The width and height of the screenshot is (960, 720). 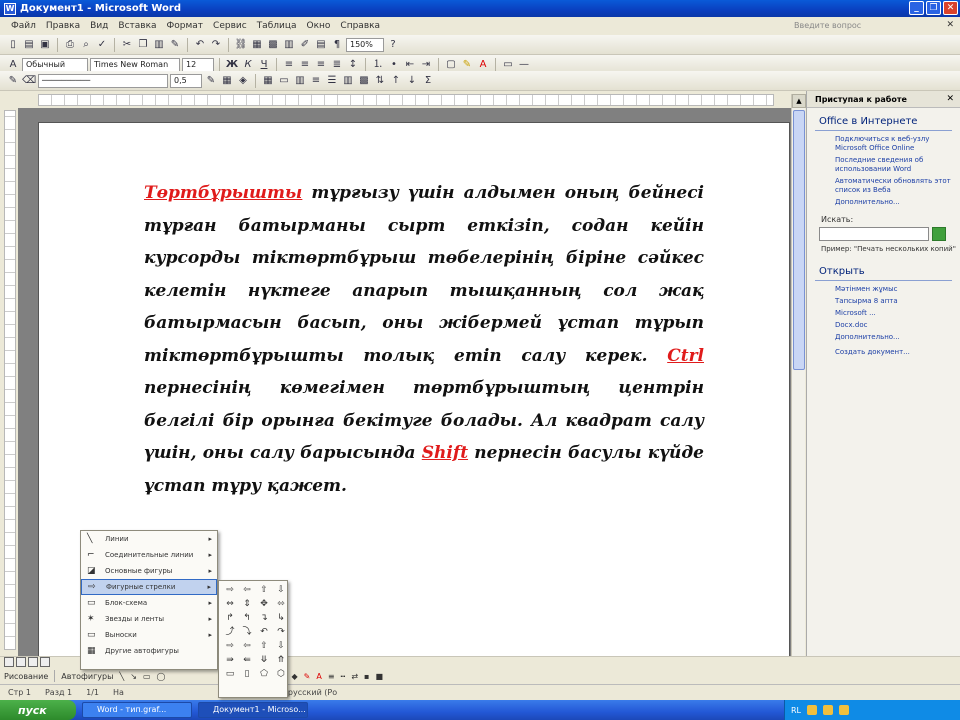 What do you see at coordinates (247, 660) in the screenshot?
I see `block-arrow-shape-icon: ⇚` at bounding box center [247, 660].